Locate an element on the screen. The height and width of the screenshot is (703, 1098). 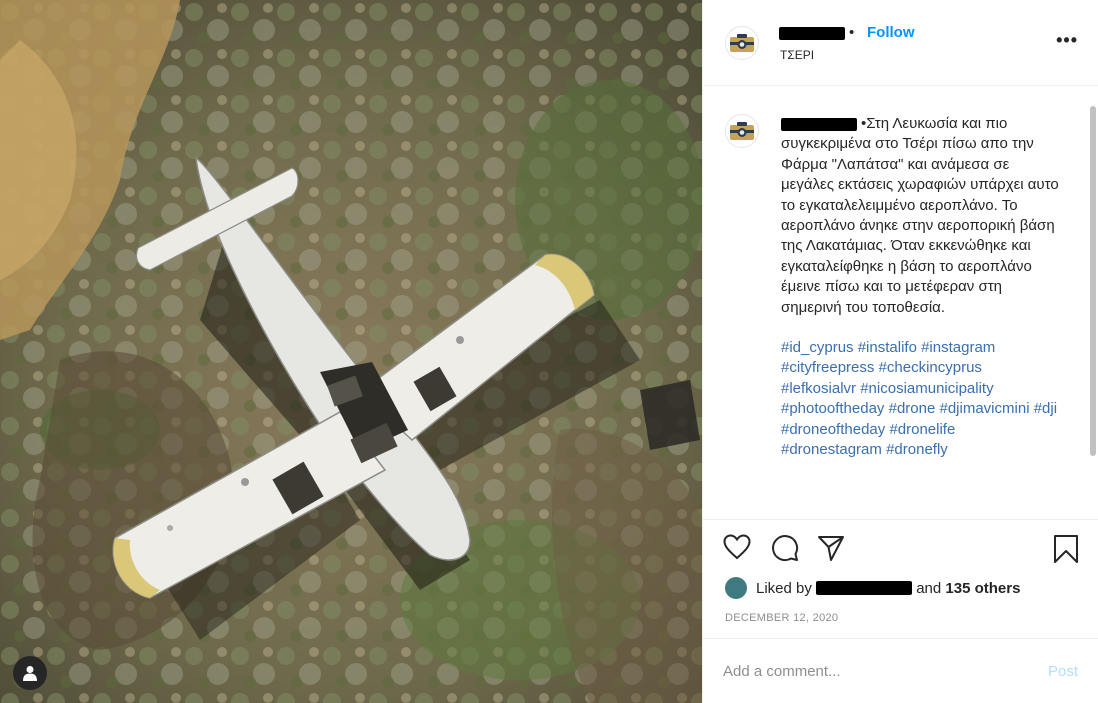
post-header: • Follow ΤΣΕΡΙ ••• is located at coordinates (900, 43).